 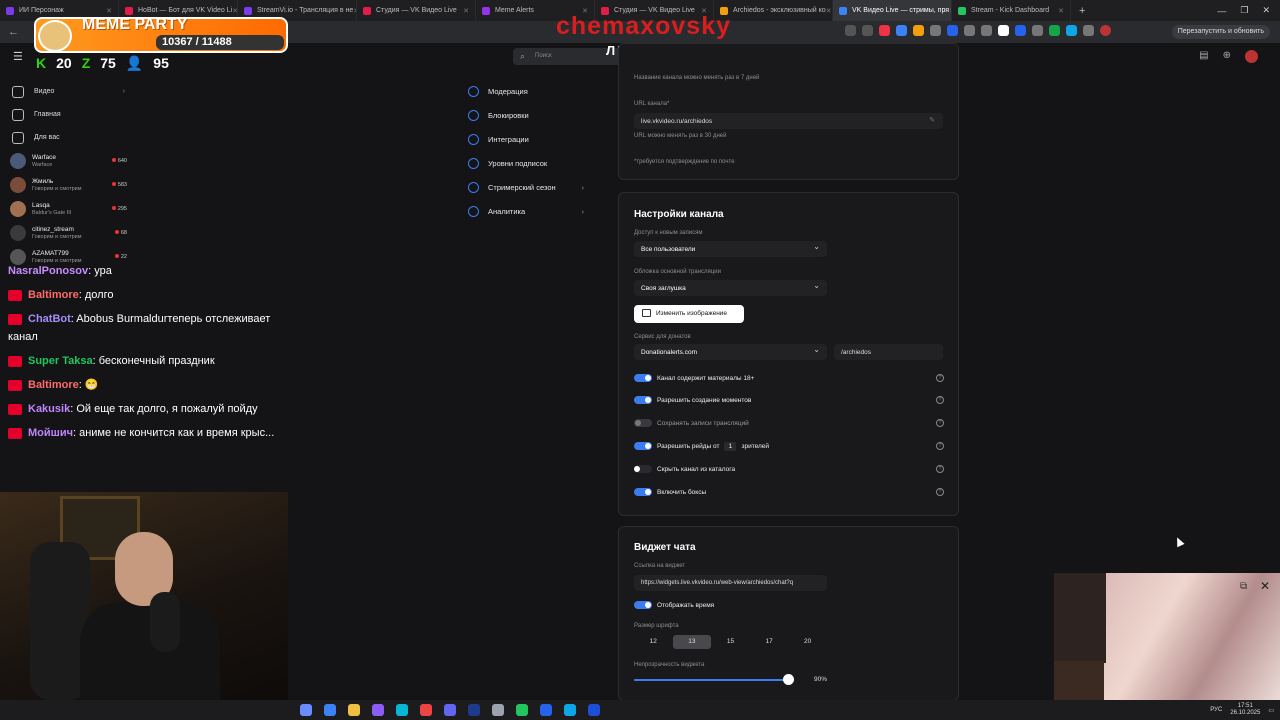 I want to click on channel-item: Жмиль Говорим и смотрим 583, so click(x=67, y=185).